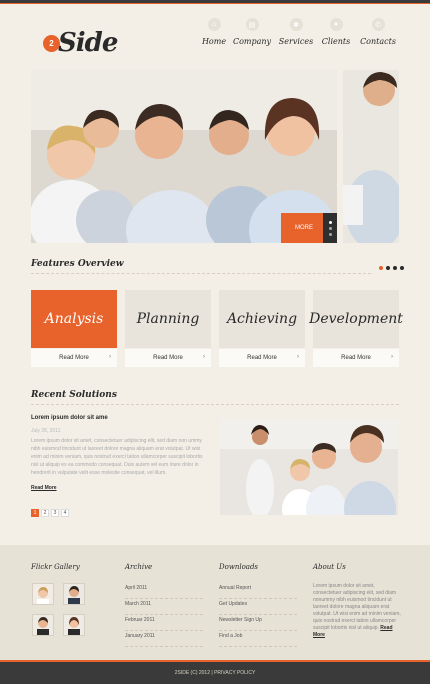 This screenshot has width=430, height=684. I want to click on page-link: 4, so click(65, 513).